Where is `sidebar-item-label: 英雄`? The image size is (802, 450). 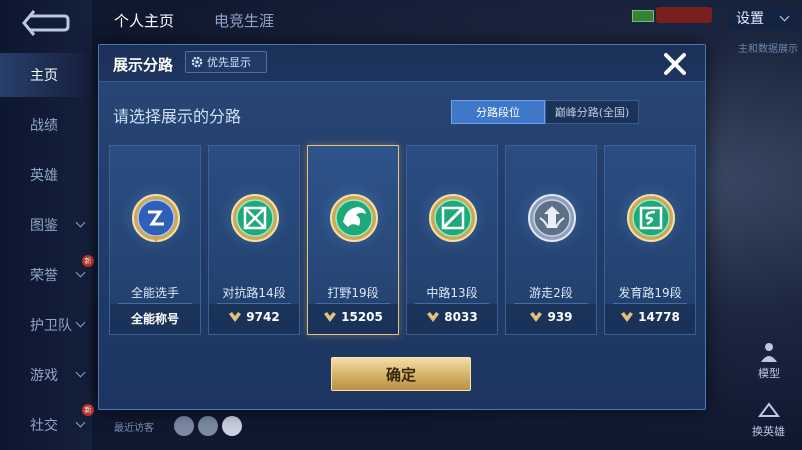 sidebar-item-label: 英雄 is located at coordinates (44, 176).